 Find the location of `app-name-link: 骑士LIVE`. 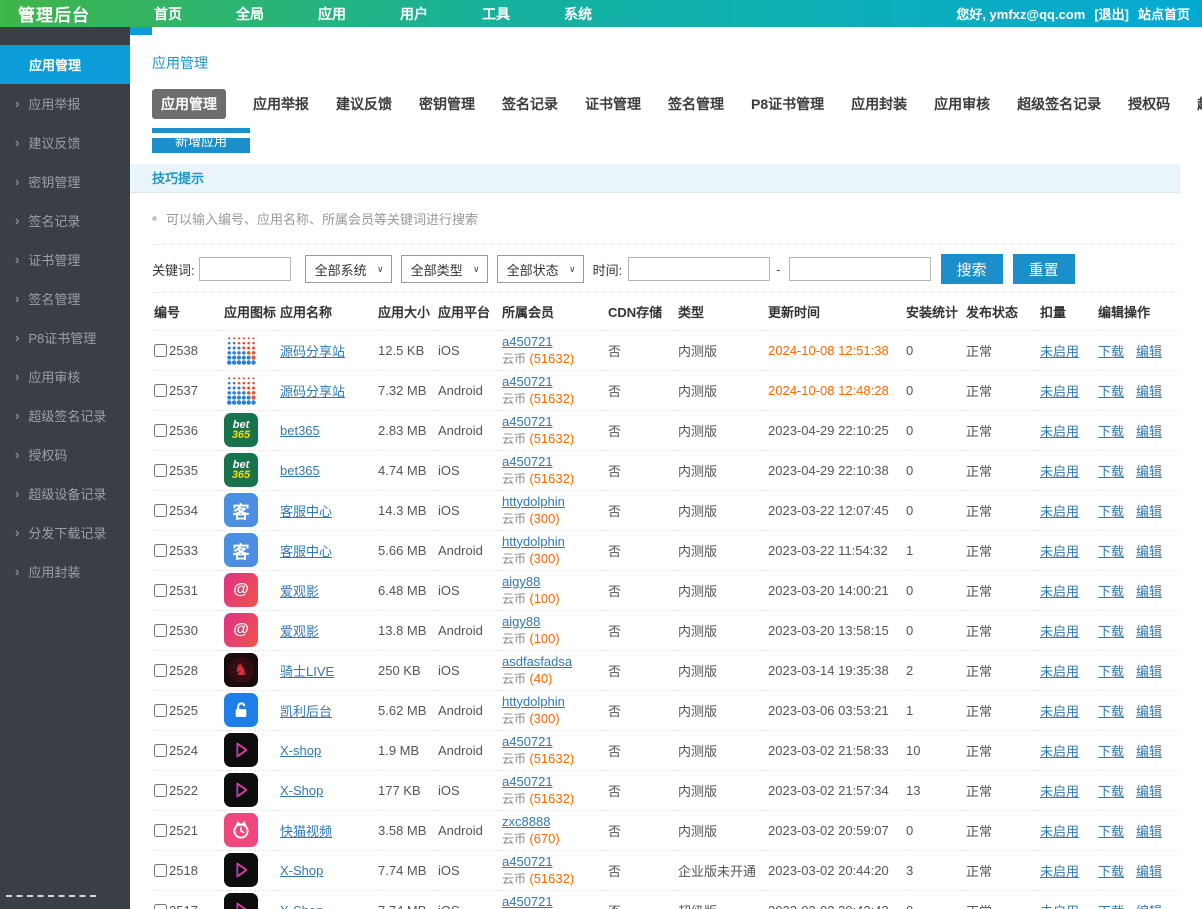

app-name-link: 骑士LIVE is located at coordinates (307, 671).